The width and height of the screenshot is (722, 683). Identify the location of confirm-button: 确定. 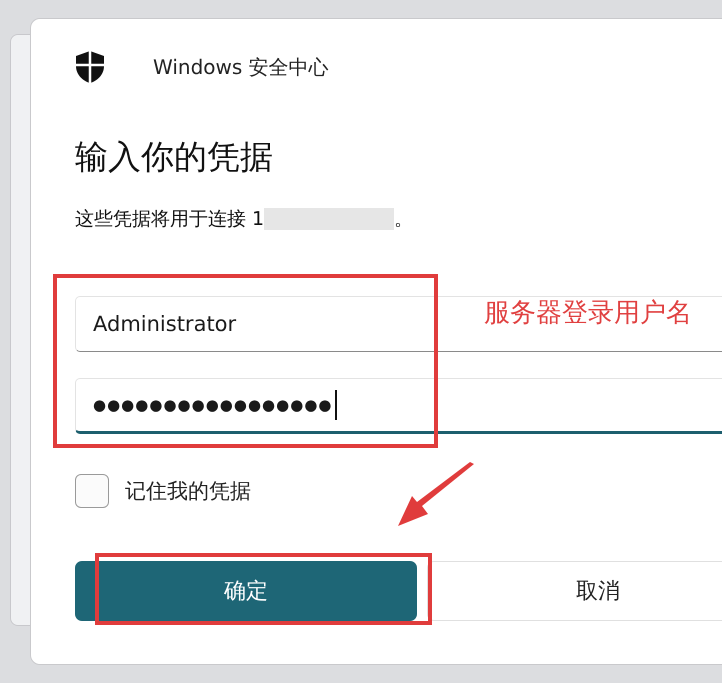
(246, 591).